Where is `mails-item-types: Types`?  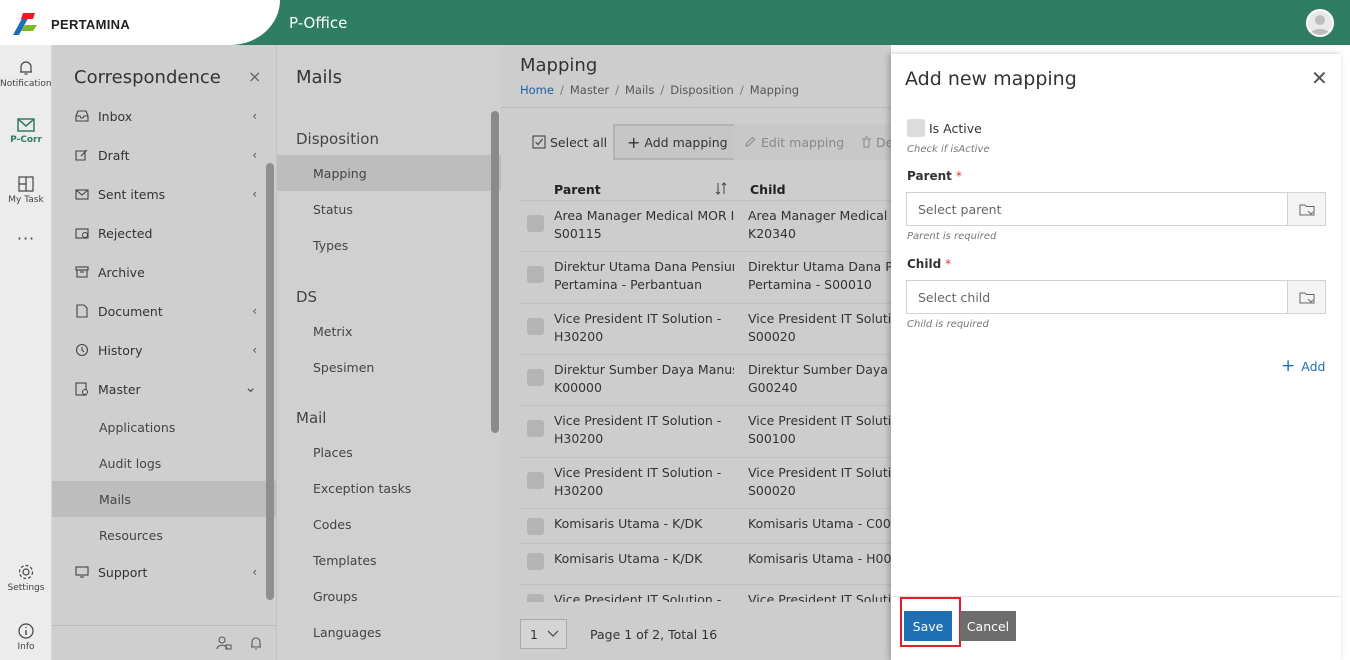
mails-item-types: Types is located at coordinates (384, 245).